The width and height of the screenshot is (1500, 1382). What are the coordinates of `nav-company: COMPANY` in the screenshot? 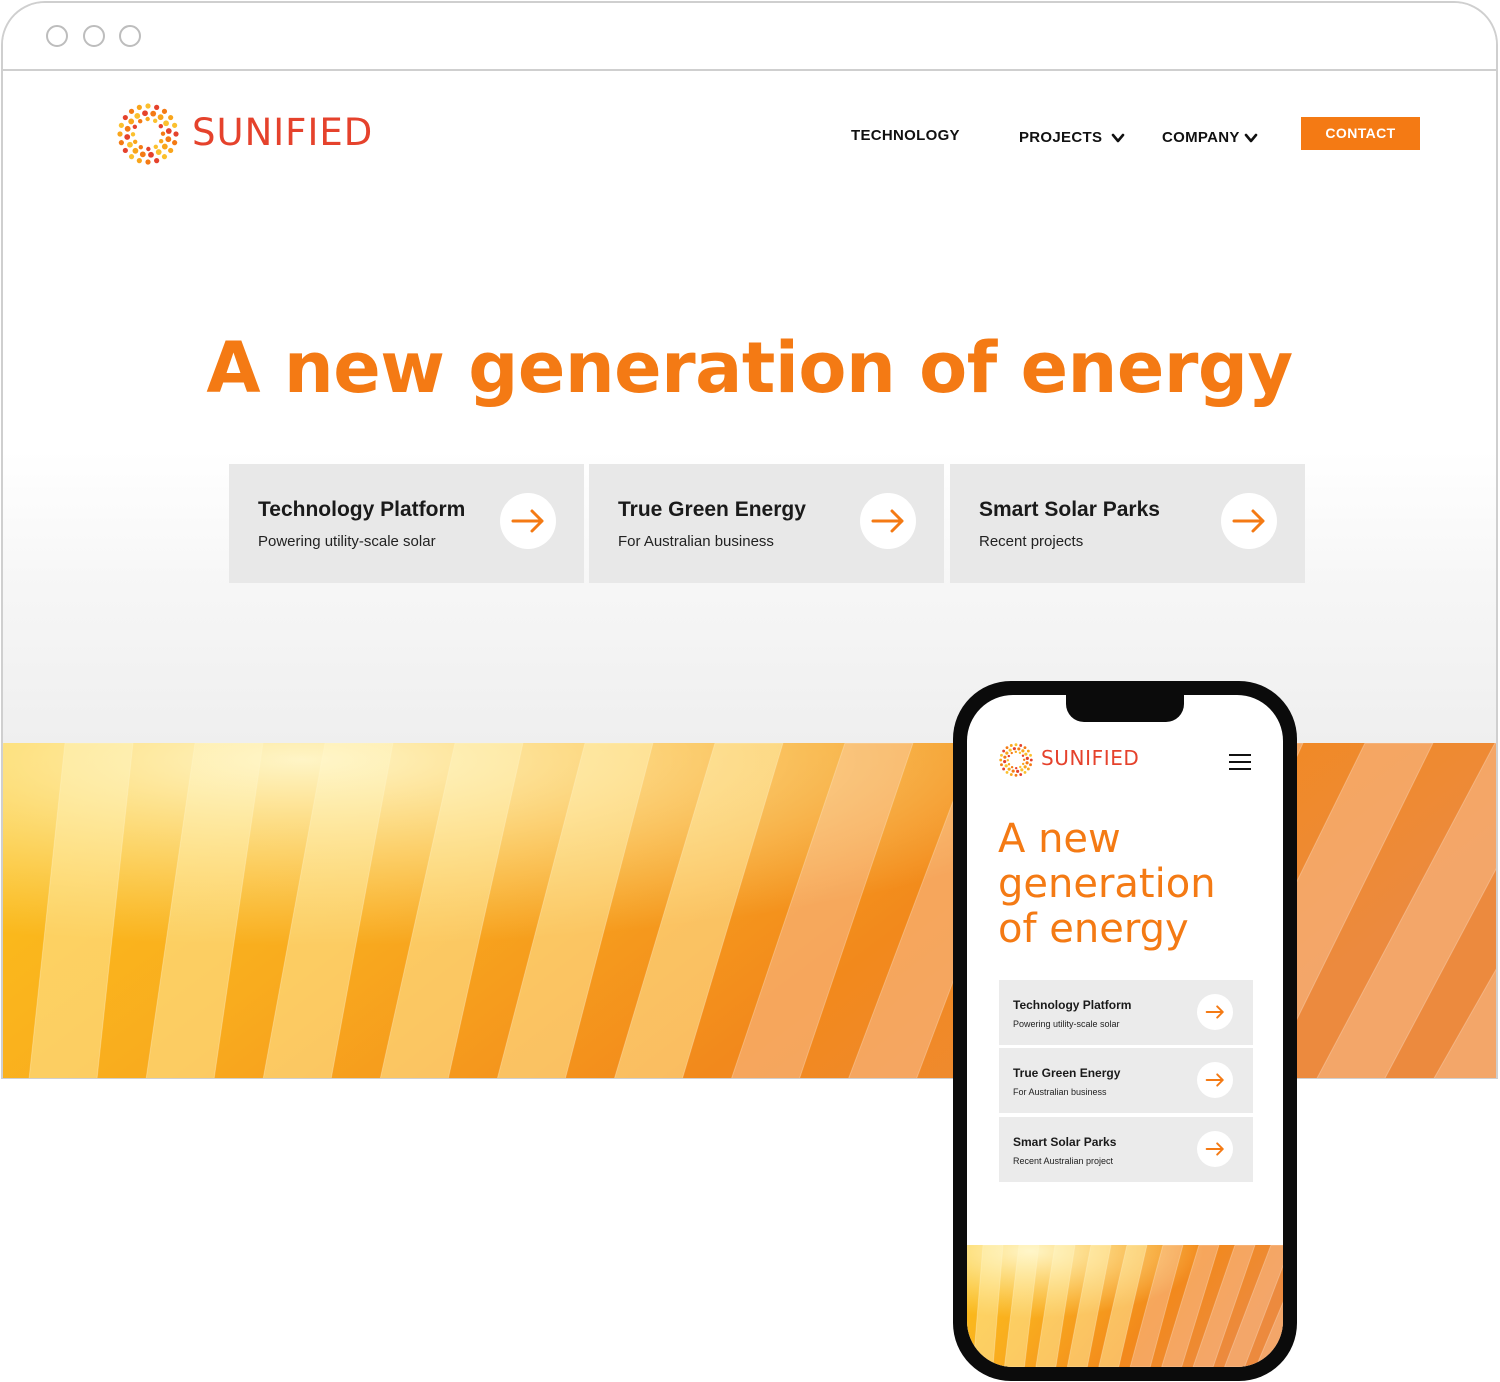 It's located at (1201, 137).